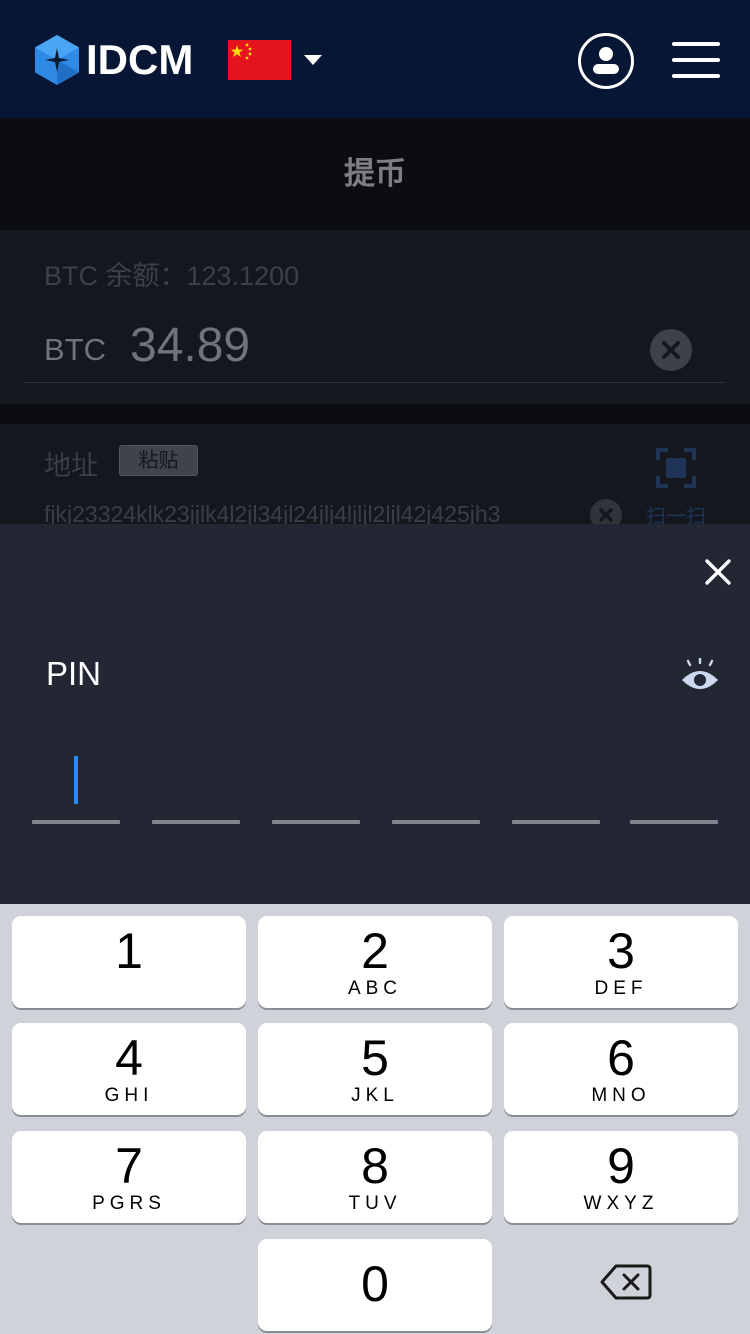 The height and width of the screenshot is (1334, 750). I want to click on section-gap, so click(375, 414).